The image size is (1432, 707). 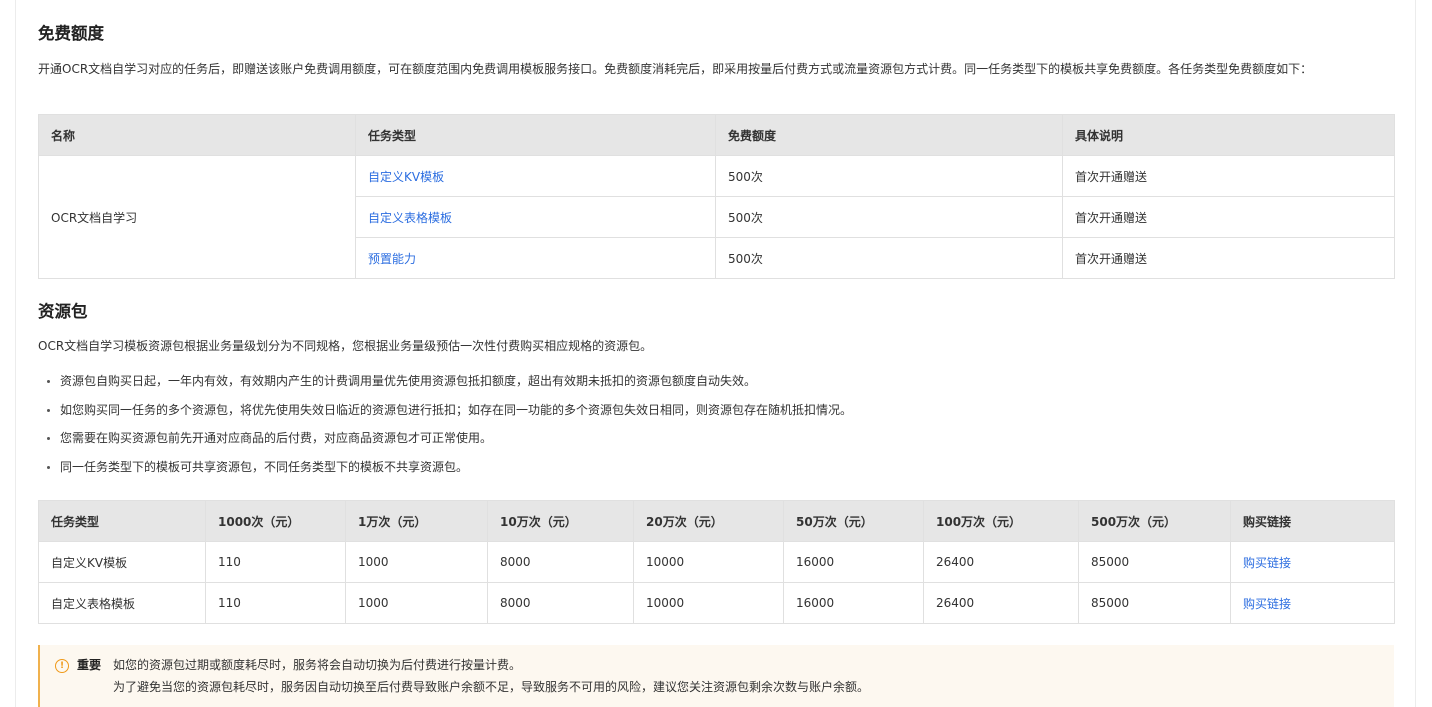 What do you see at coordinates (71, 33) in the screenshot?
I see `free-quota-heading: 免费额度` at bounding box center [71, 33].